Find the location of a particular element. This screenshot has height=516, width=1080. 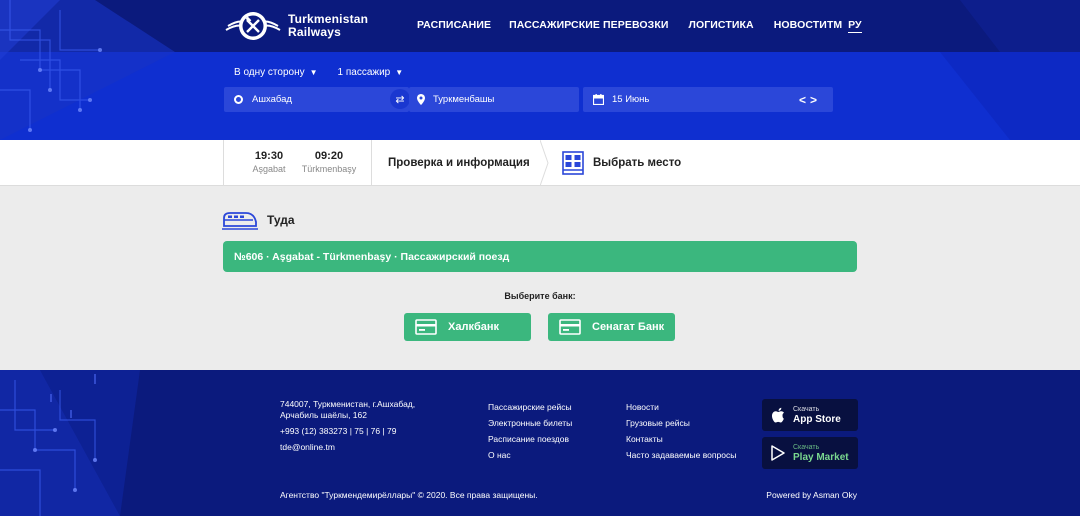

logo: Turkmenistan Railways is located at coordinates (296, 26).